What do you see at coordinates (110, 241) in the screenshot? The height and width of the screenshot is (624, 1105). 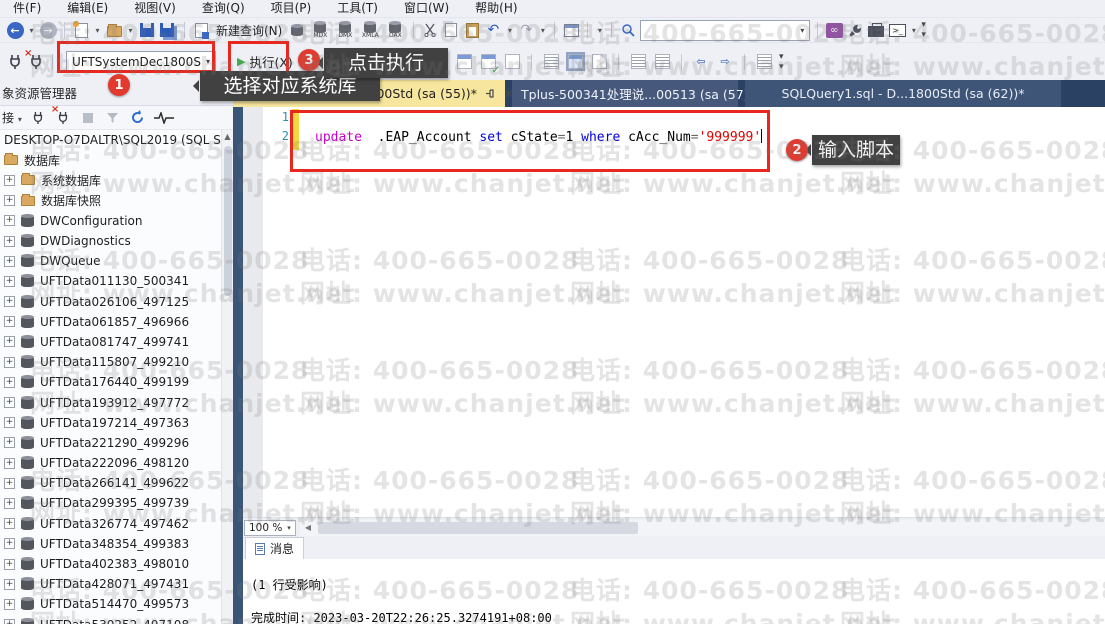 I see `tree-item: + DWDiagnostics` at bounding box center [110, 241].